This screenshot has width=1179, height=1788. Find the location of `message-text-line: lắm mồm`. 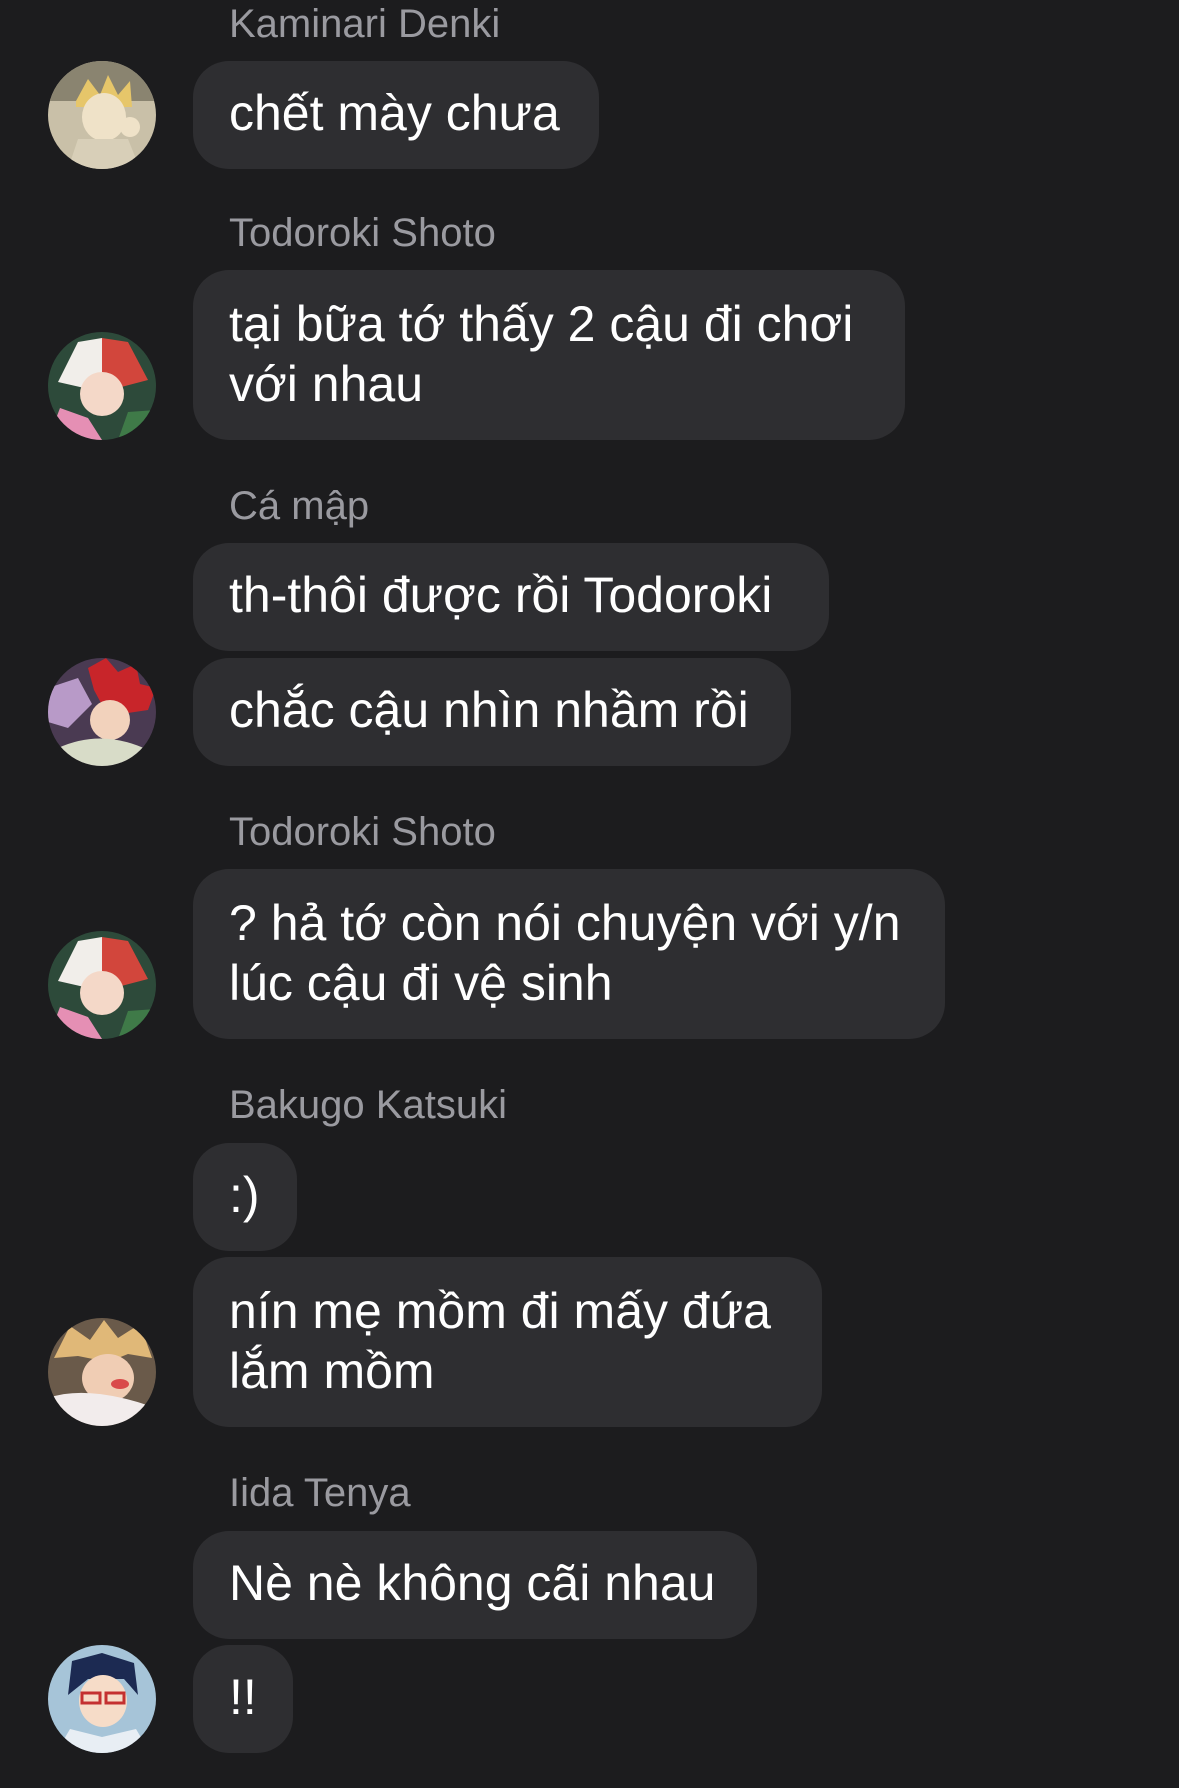

message-text-line: lắm mồm is located at coordinates (332, 1371).